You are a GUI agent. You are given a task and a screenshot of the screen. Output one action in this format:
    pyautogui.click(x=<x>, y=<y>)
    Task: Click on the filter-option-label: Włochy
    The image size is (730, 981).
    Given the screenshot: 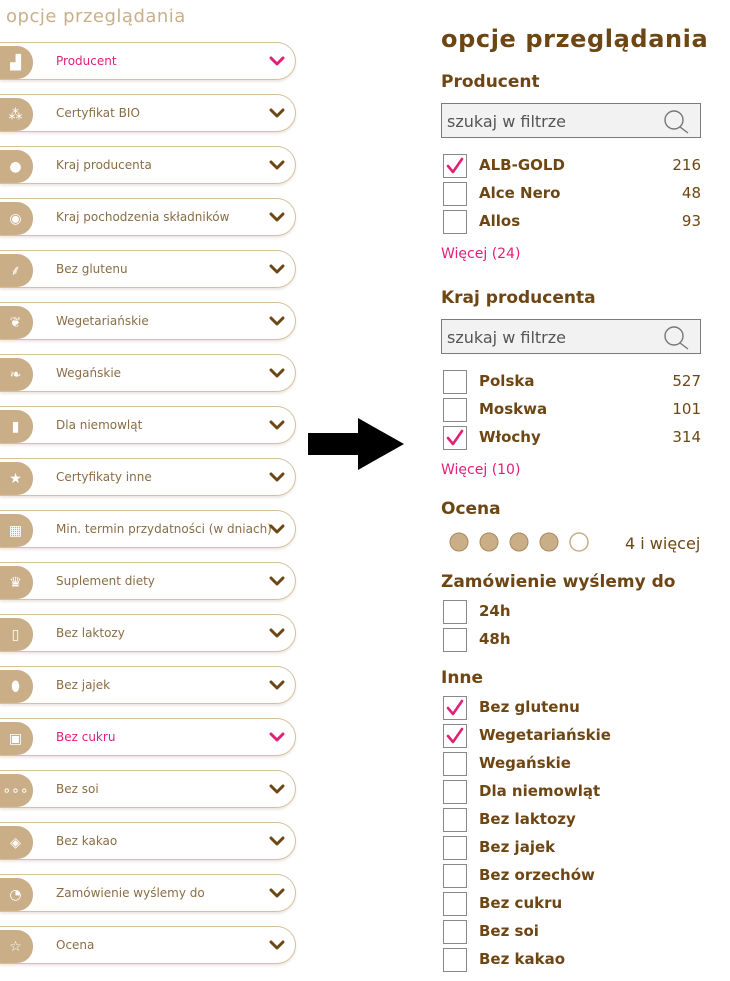 What is the action you would take?
    pyautogui.click(x=510, y=437)
    